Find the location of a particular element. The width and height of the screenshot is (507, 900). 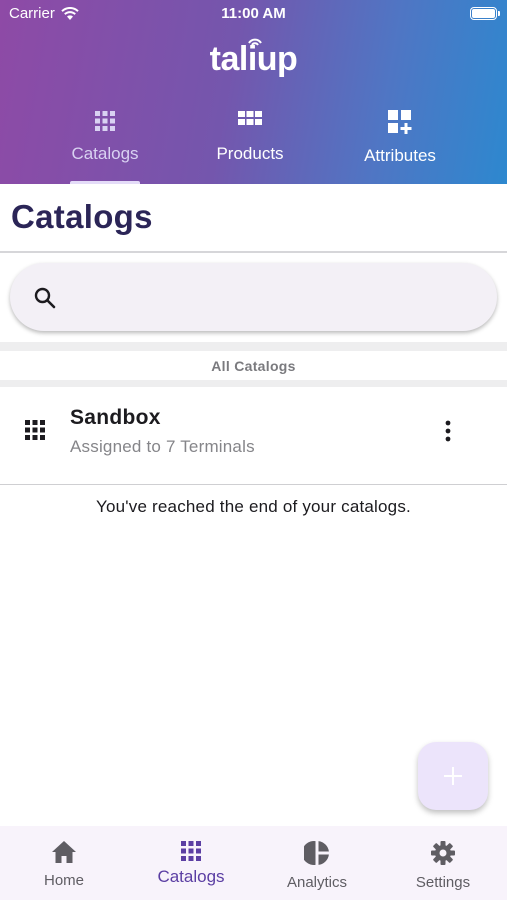

tab-products: Products is located at coordinates (250, 144).